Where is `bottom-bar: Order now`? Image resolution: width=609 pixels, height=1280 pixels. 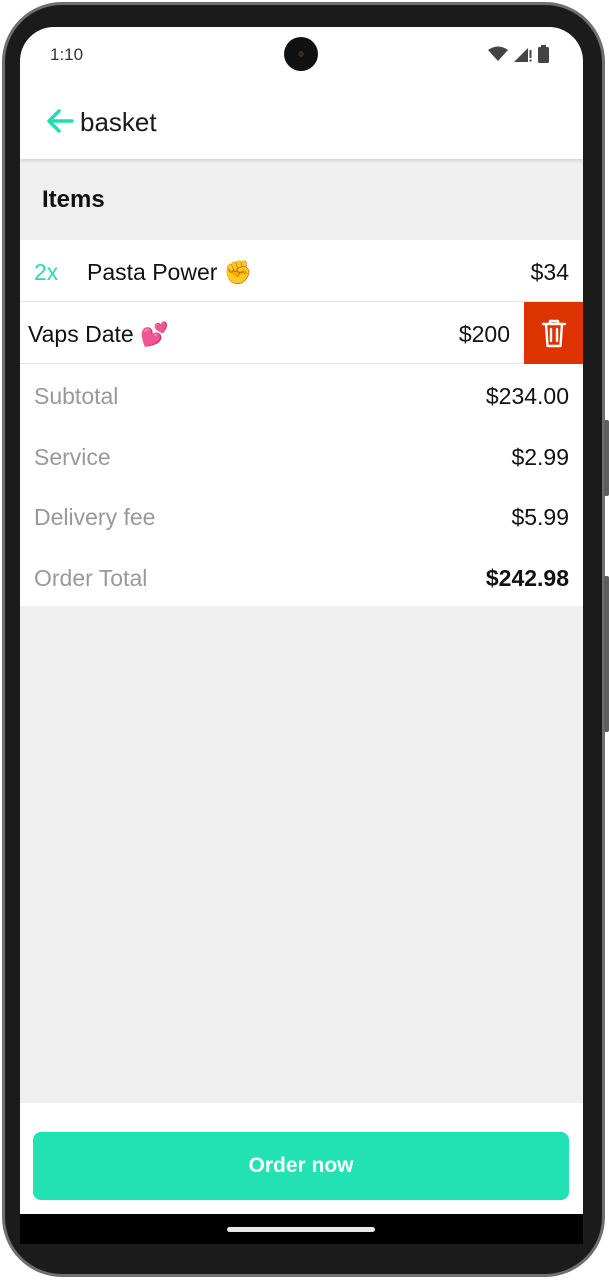 bottom-bar: Order now is located at coordinates (301, 1158).